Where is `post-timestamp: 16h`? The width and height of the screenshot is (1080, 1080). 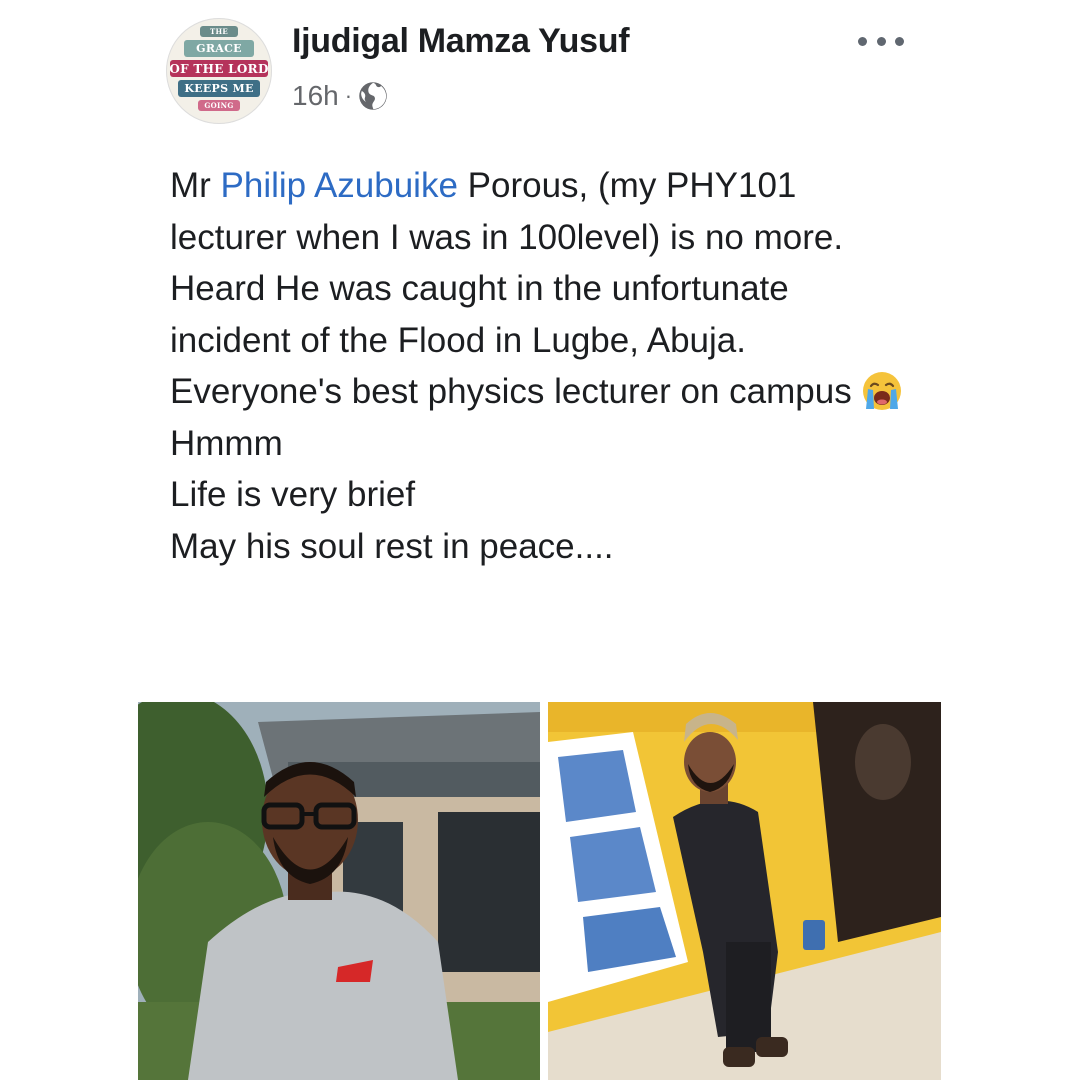
post-timestamp: 16h is located at coordinates (315, 96).